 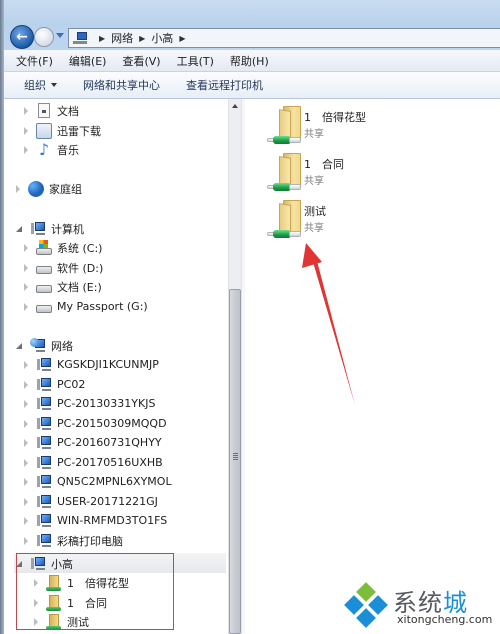 What do you see at coordinates (91, 364) in the screenshot?
I see `tree-item-network-host: KGSKDJI1KCUNMJP` at bounding box center [91, 364].